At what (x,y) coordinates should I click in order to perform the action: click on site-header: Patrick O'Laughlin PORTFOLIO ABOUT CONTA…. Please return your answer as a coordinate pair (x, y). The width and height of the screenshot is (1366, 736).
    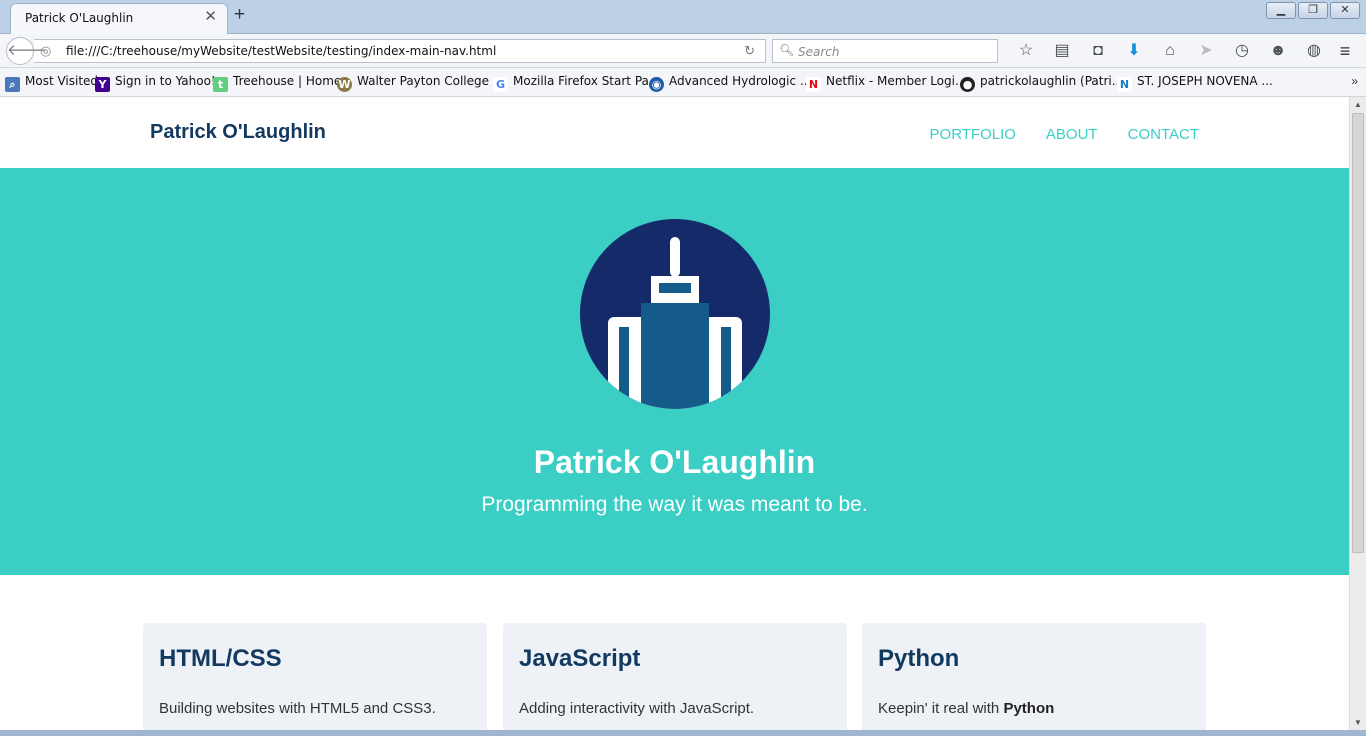
    Looking at the image, I should click on (674, 132).